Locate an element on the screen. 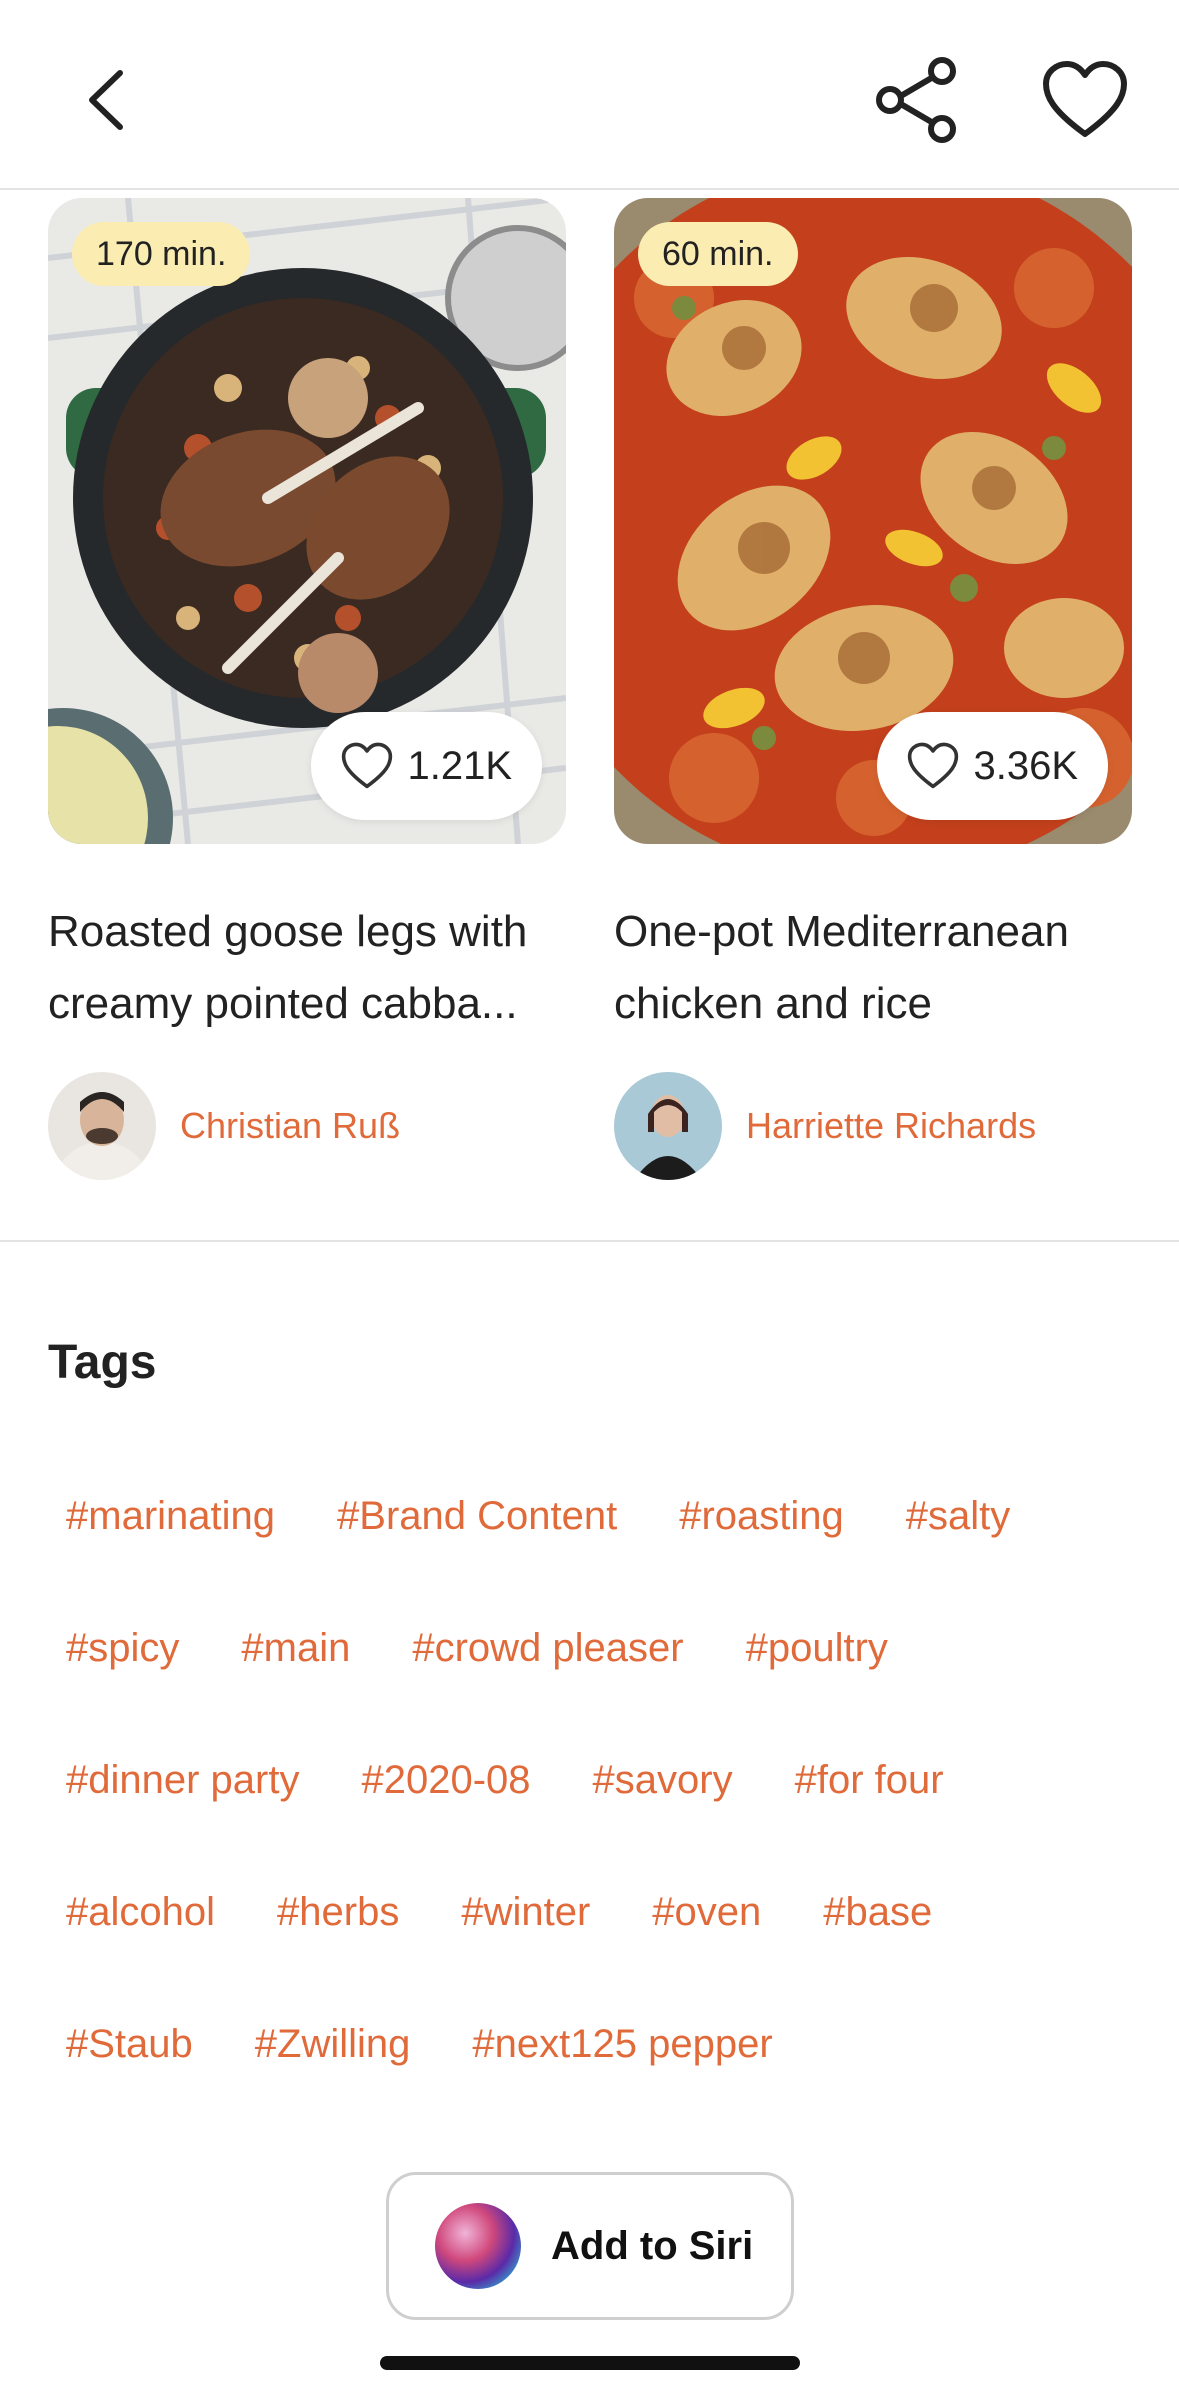 The width and height of the screenshot is (1179, 2396). tag-chip: #main is located at coordinates (295, 1652).